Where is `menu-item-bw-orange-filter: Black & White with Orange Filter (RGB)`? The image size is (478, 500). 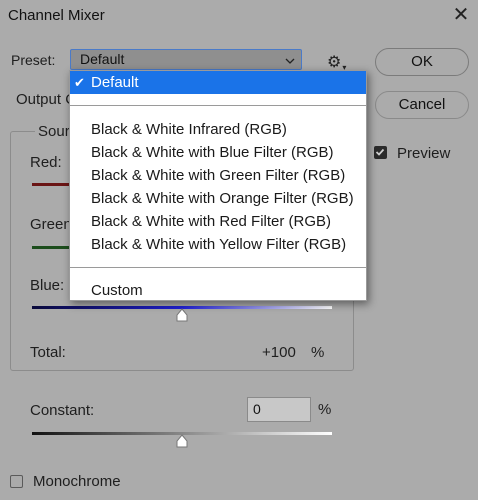 menu-item-bw-orange-filter: Black & White with Orange Filter (RGB) is located at coordinates (218, 198).